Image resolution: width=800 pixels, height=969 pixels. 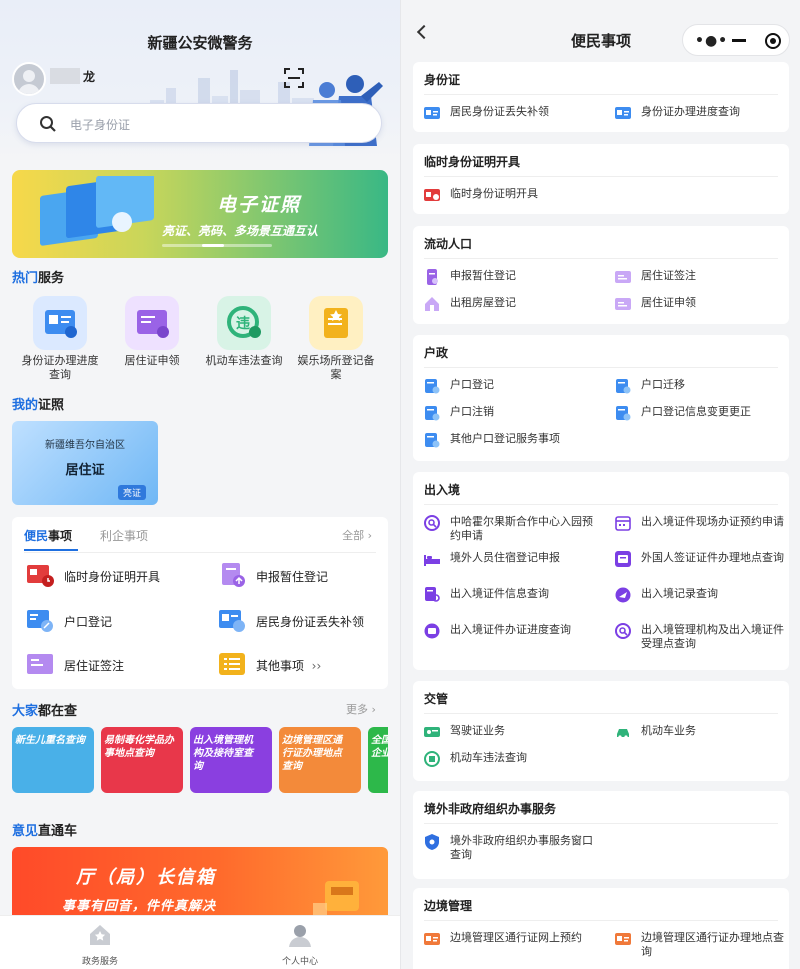 What do you see at coordinates (477, 730) in the screenshot?
I see `service-item-label: 驾驶证业务` at bounding box center [477, 730].